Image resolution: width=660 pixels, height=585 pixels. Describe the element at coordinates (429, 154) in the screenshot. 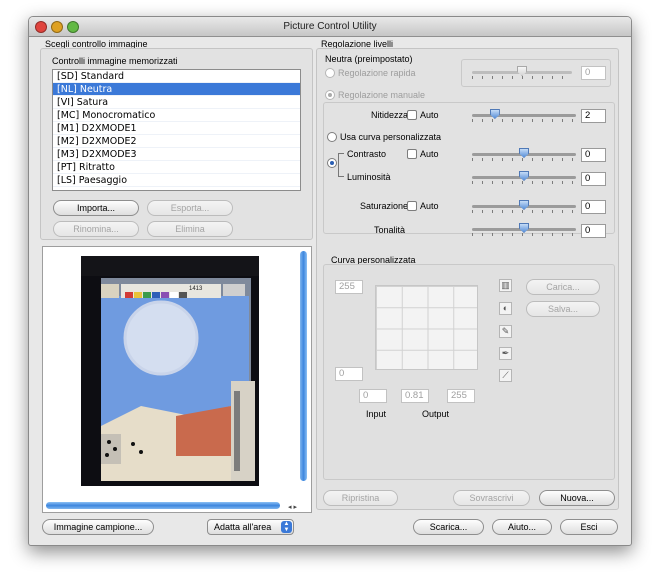

I see `contrast-auto-label: Auto` at that location.